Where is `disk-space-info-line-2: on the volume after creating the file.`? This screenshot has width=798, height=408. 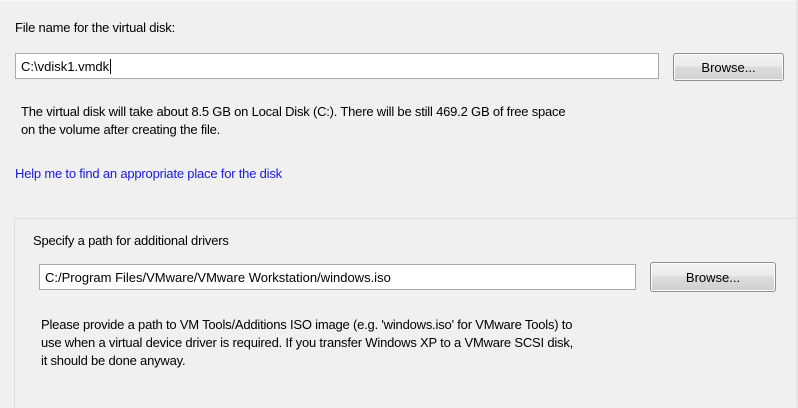 disk-space-info-line-2: on the volume after creating the file. is located at coordinates (121, 129).